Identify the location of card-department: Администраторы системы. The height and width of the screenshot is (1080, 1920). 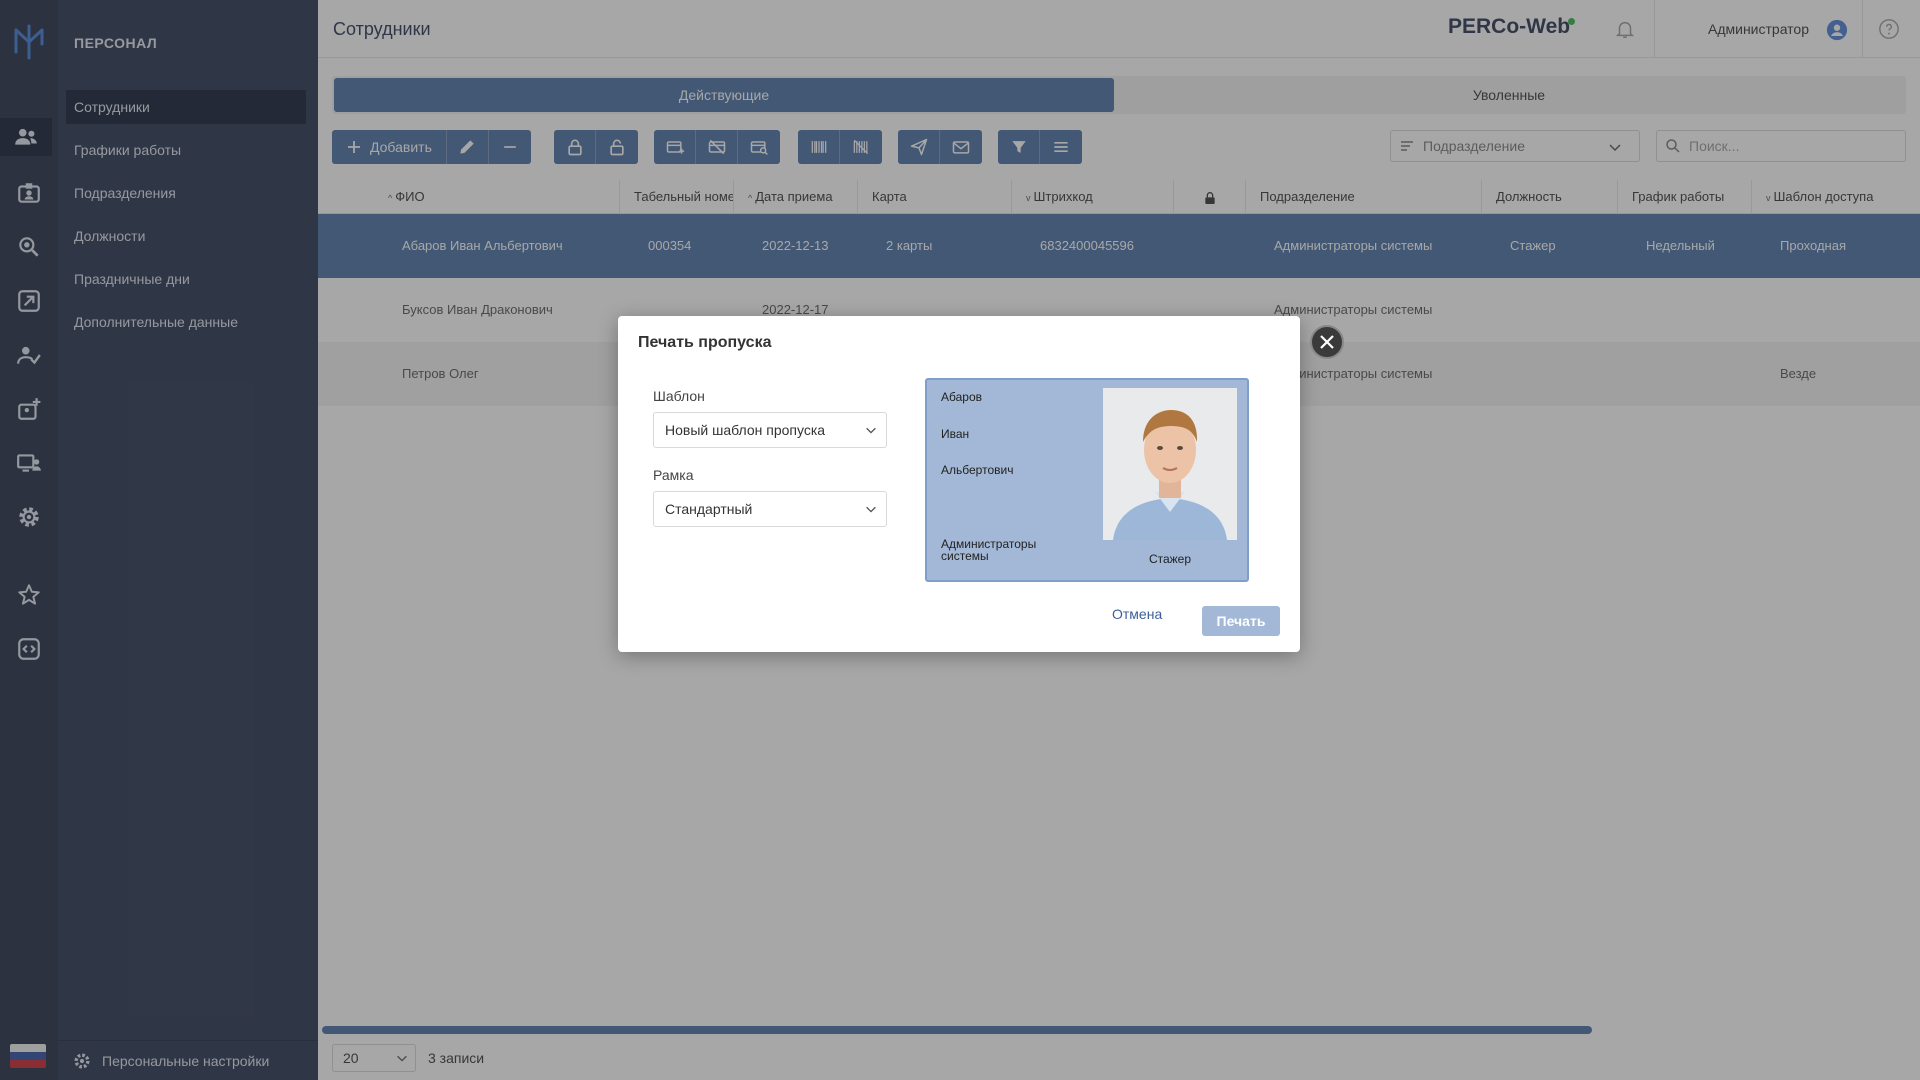
(989, 550).